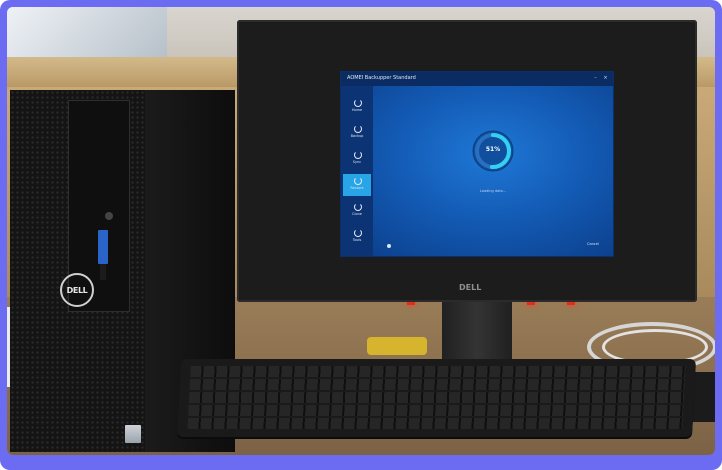  What do you see at coordinates (358, 155) in the screenshot?
I see `sync-icon` at bounding box center [358, 155].